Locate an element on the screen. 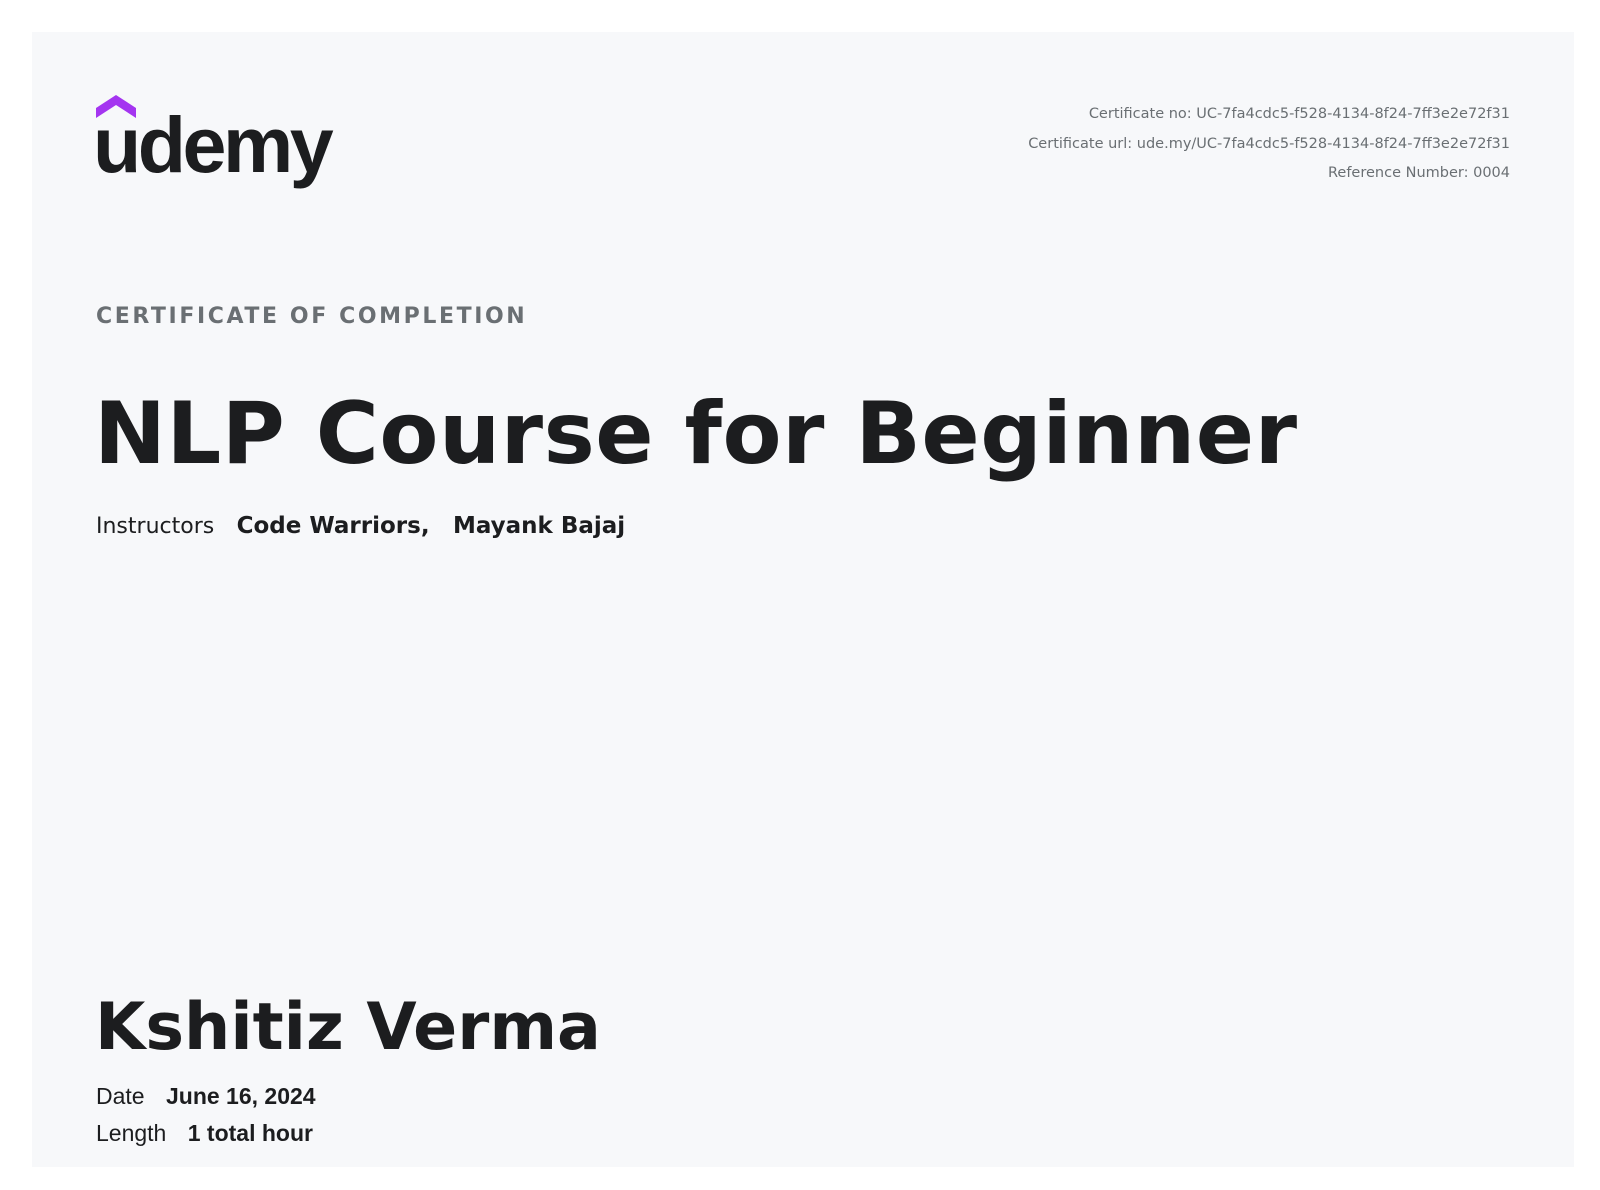 This screenshot has width=1600, height=1190. udemy-logo-icon: udemy is located at coordinates (216, 142).